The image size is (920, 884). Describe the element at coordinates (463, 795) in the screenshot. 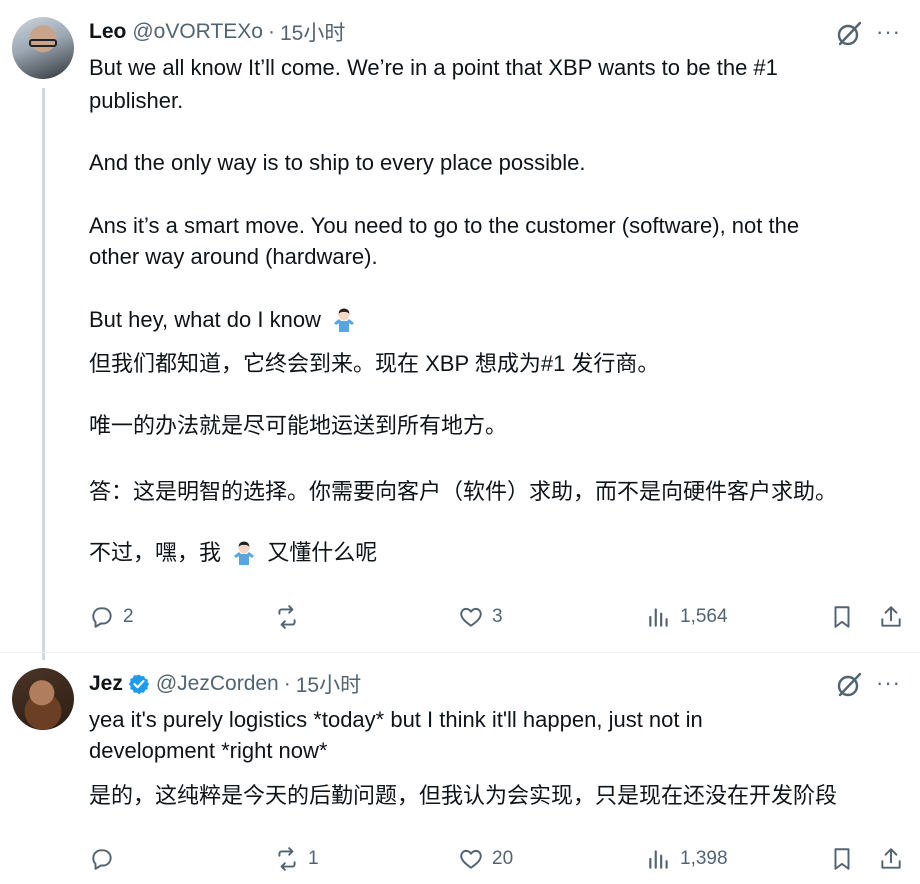

I see `tweet-text-line: 是的，这纯粹是今天的后勤问题，但我认为会实现，只是现在还没在开发阶段` at that location.